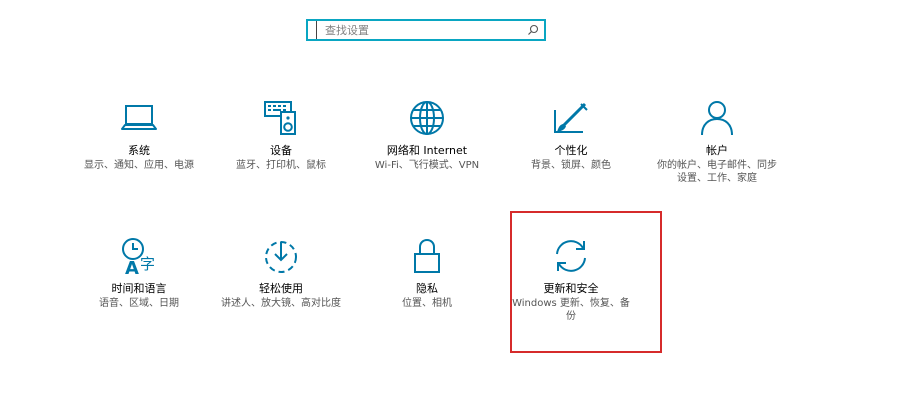  I want to click on settings-tile-system: 系统 显示、通知、应用、电源, so click(139, 134).